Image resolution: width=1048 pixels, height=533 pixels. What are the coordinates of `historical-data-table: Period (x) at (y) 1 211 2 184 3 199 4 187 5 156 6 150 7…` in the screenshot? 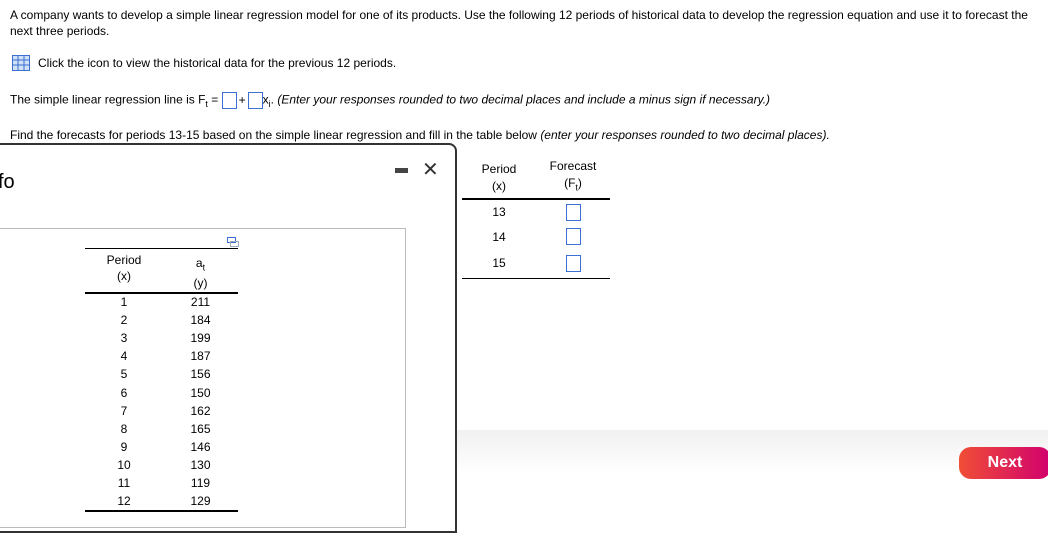 It's located at (161, 380).